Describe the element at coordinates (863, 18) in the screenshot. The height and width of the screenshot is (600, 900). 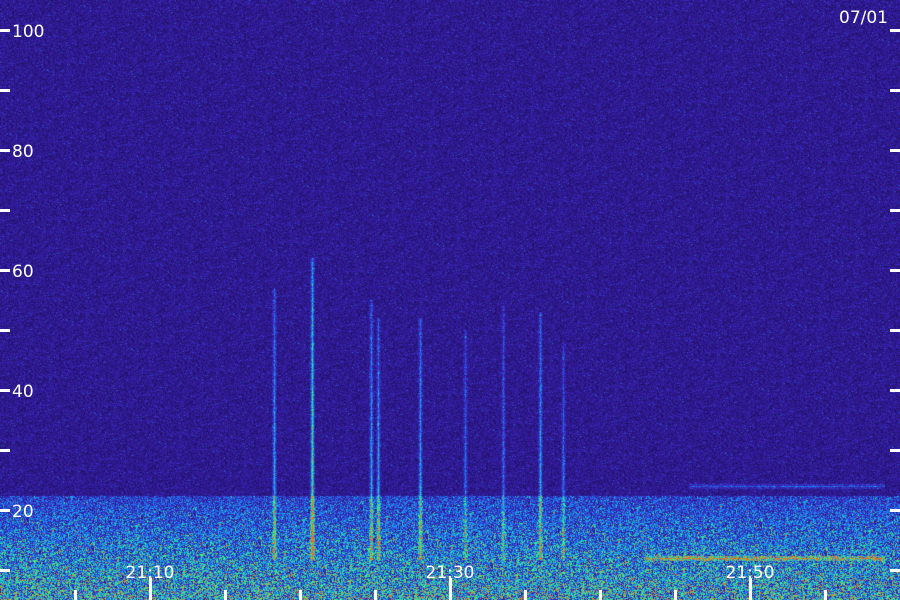
I see `date-label: 07/01` at that location.